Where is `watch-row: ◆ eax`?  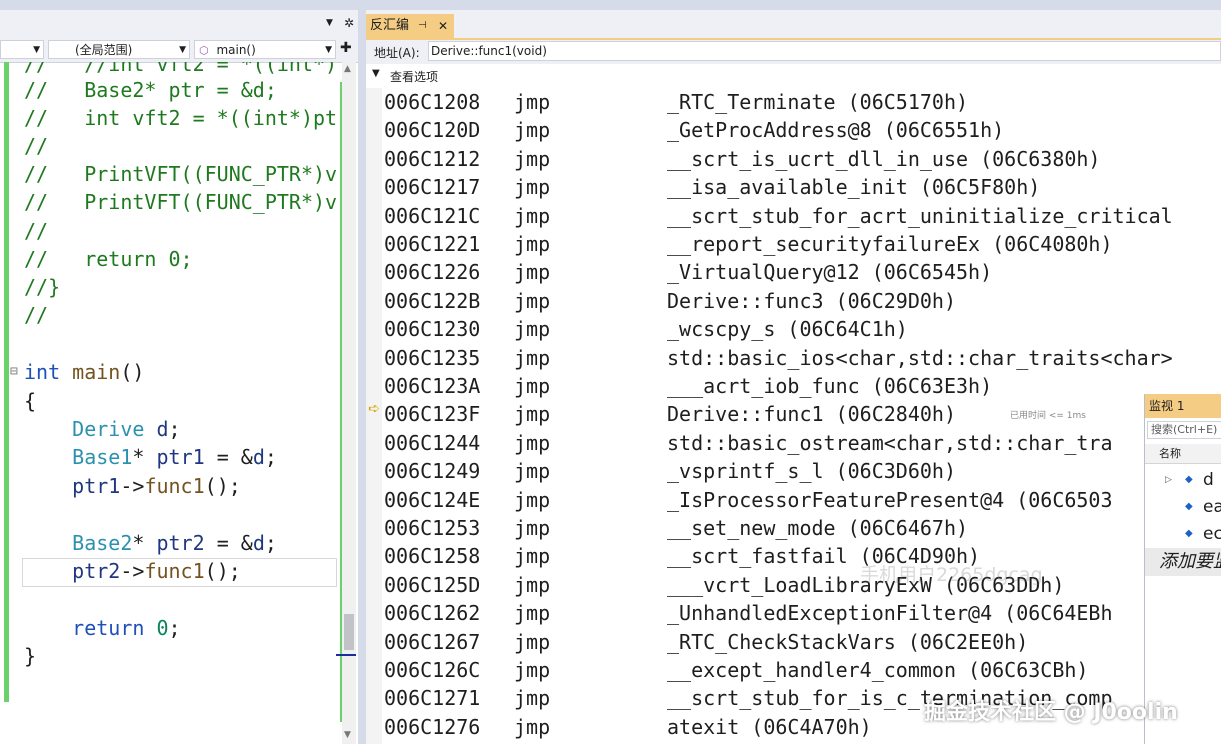
watch-row: ◆ eax is located at coordinates (1183, 507).